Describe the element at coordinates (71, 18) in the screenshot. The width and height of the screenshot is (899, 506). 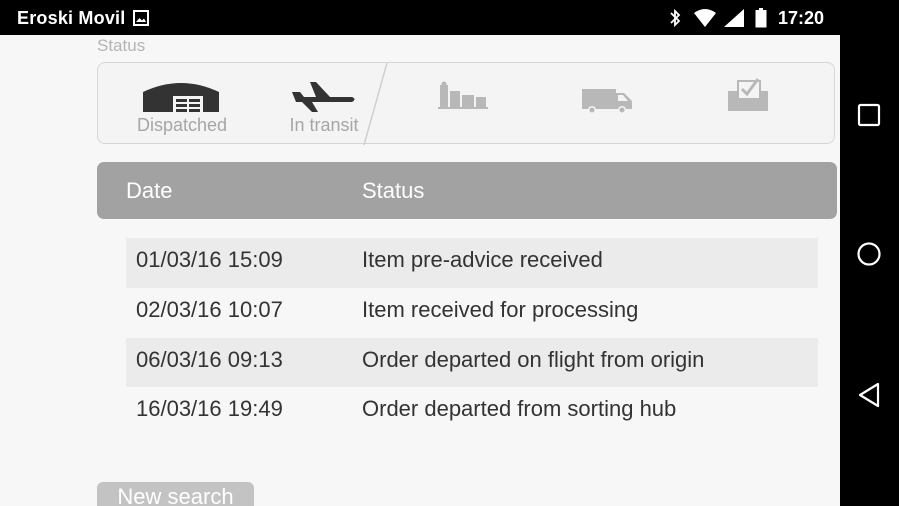
I see `carrier-name: Eroski Movil` at that location.